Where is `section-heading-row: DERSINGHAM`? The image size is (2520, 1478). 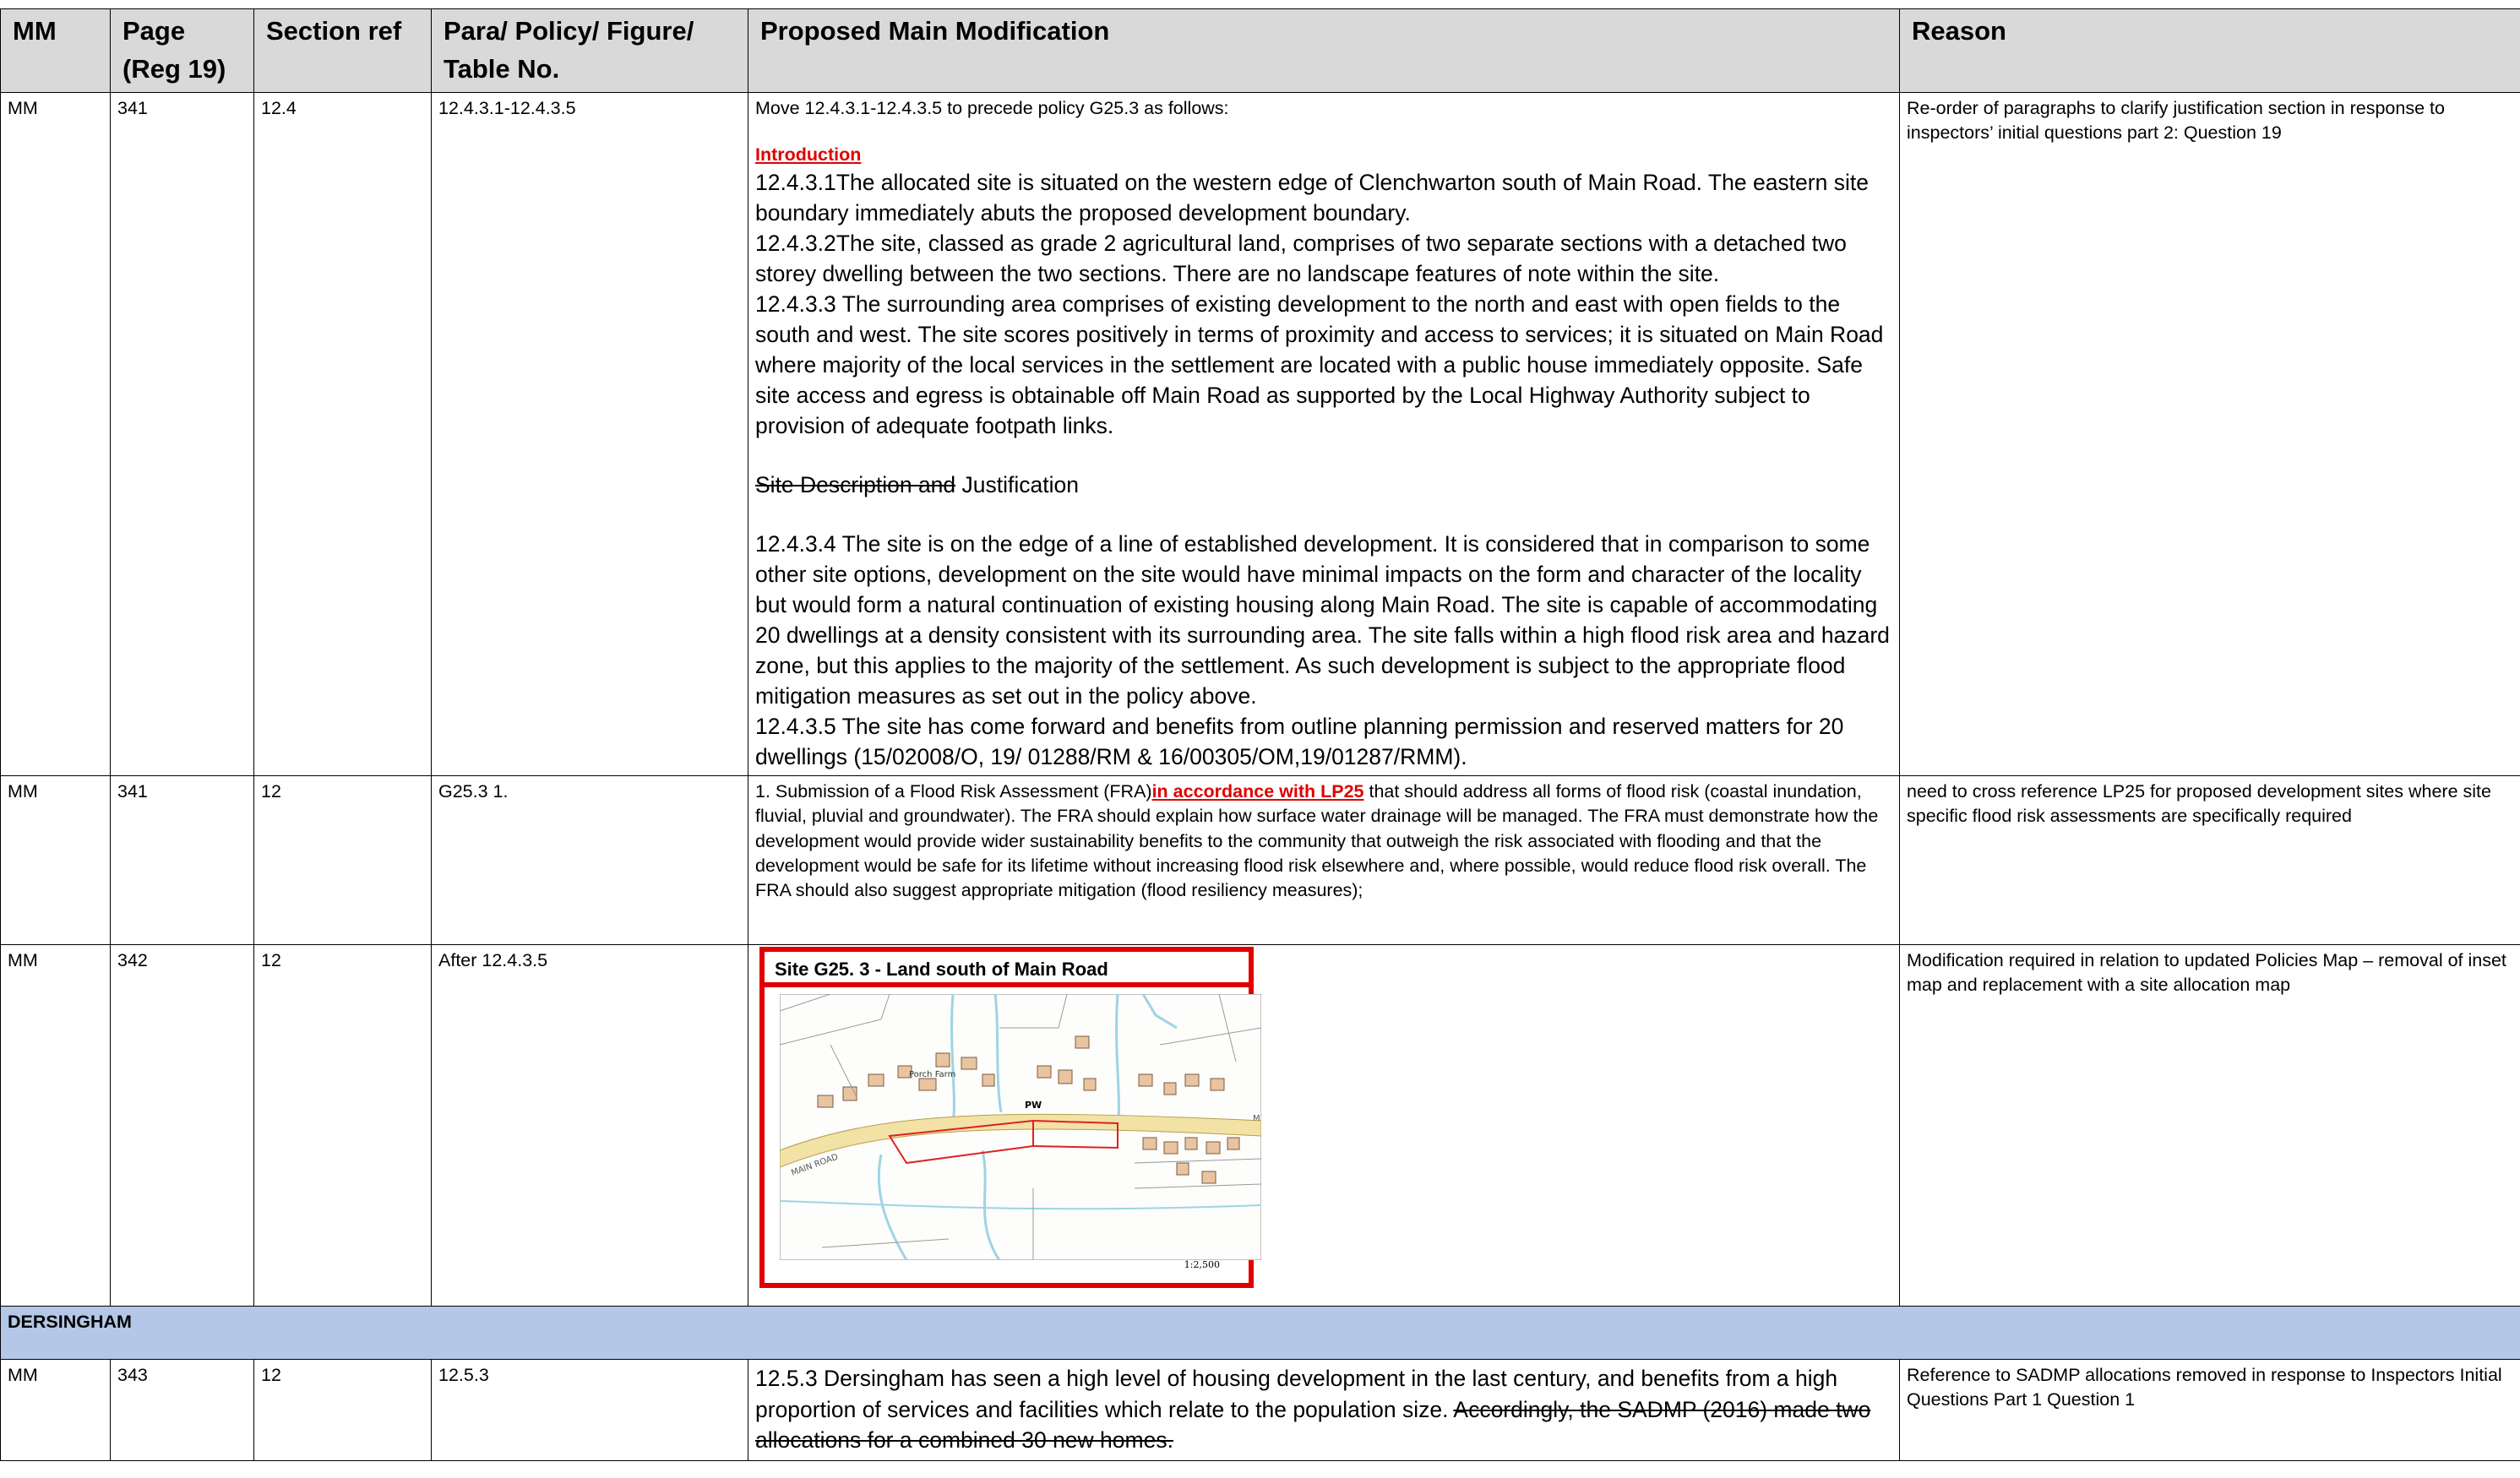 section-heading-row: DERSINGHAM is located at coordinates (1260, 1333).